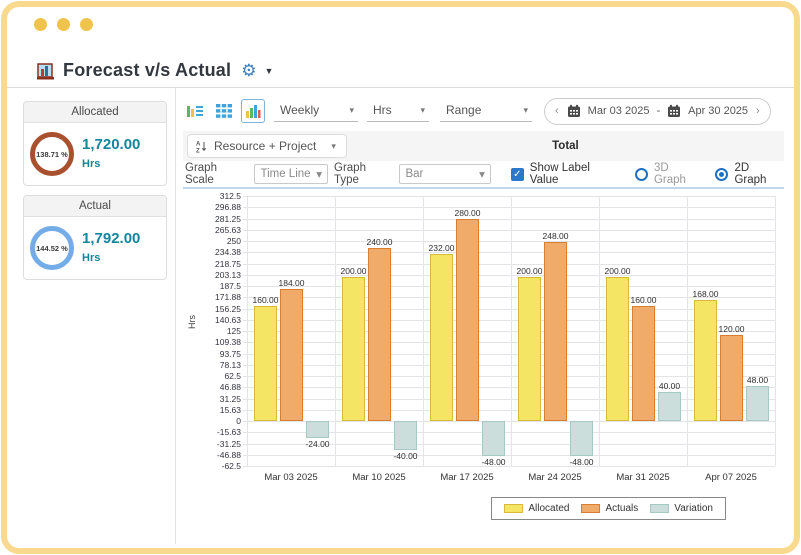 The height and width of the screenshot is (555, 801). I want to click on svg-text: A, so click(198, 144).